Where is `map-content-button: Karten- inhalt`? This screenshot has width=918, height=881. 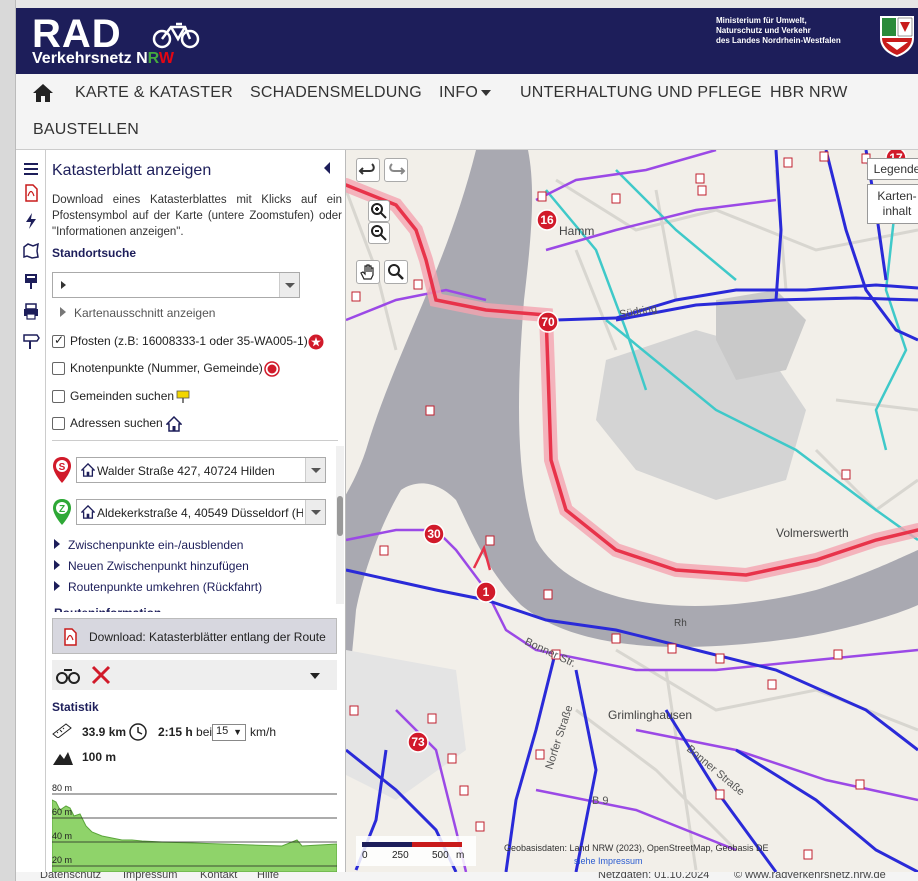 map-content-button: Karten- inhalt is located at coordinates (892, 204).